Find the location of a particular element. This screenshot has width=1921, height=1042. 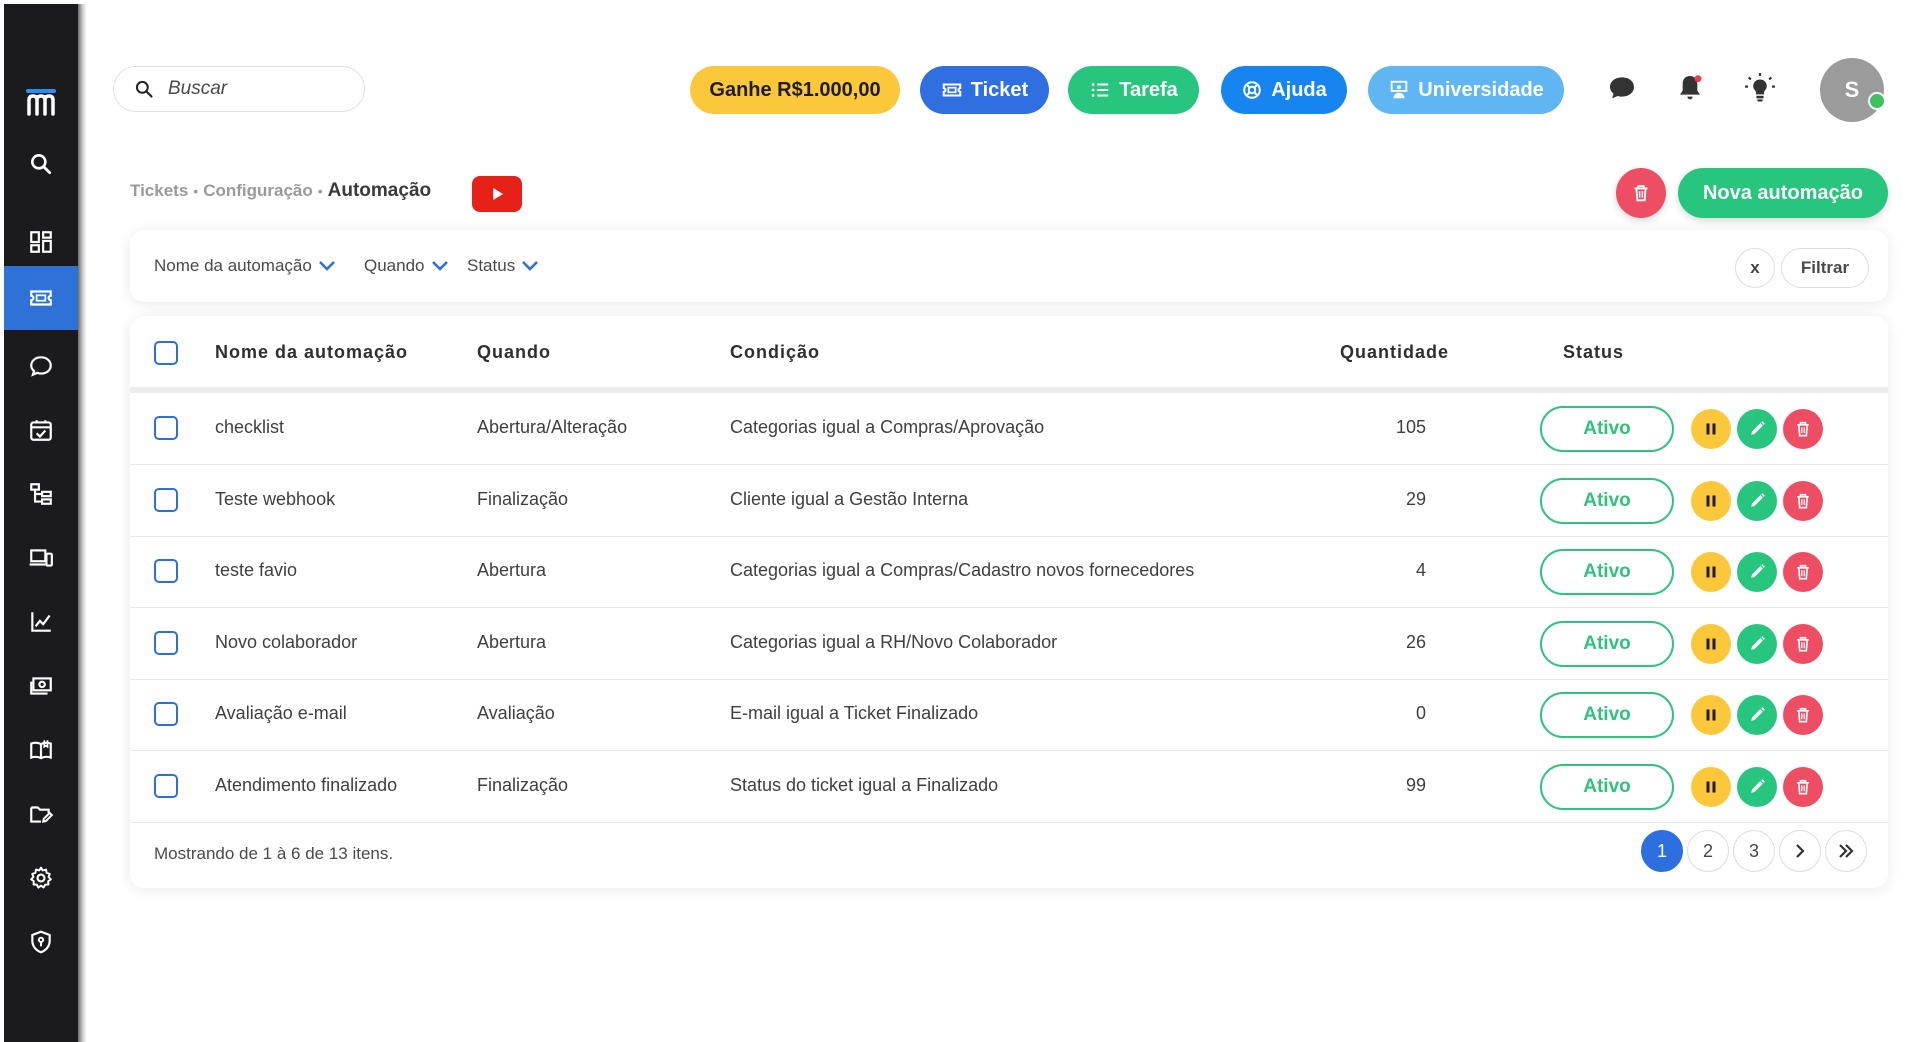

messages-button is located at coordinates (1622, 88).